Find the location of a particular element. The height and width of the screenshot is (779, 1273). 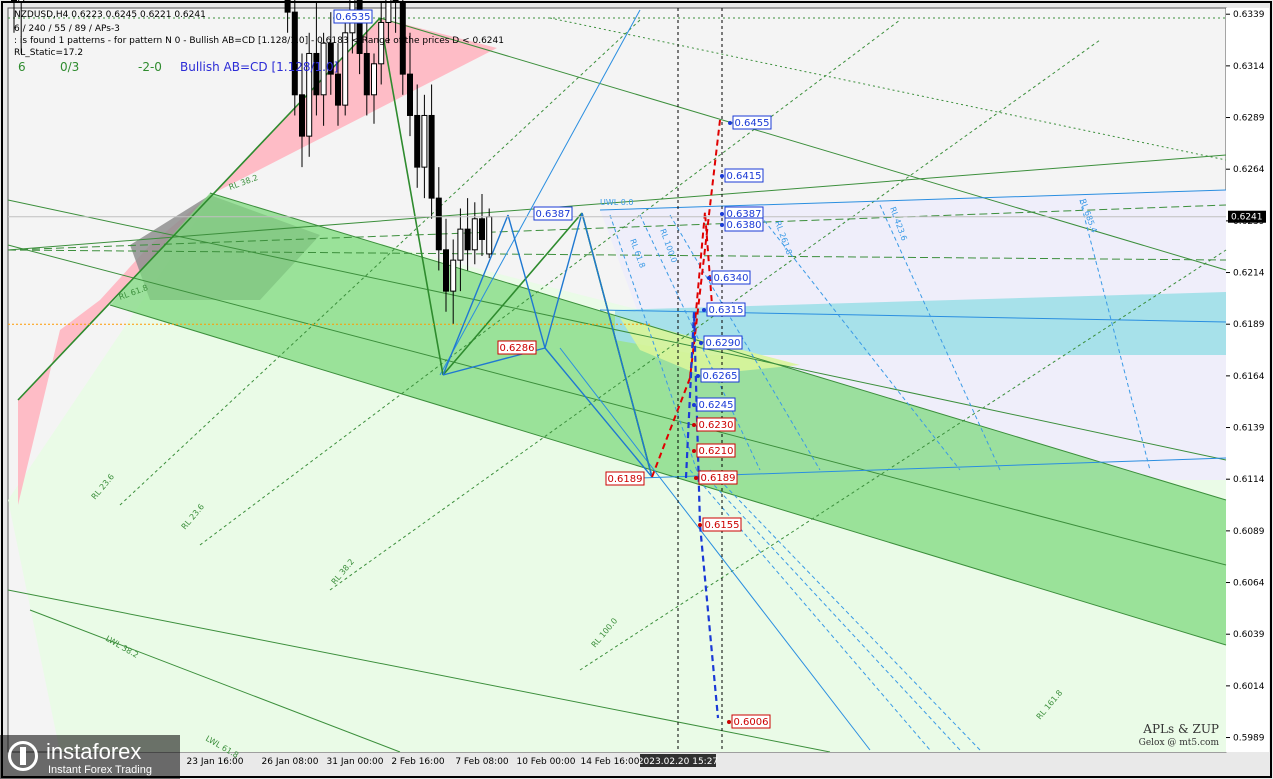

logo-subtitle: Instant Forex Trading is located at coordinates (100, 770).